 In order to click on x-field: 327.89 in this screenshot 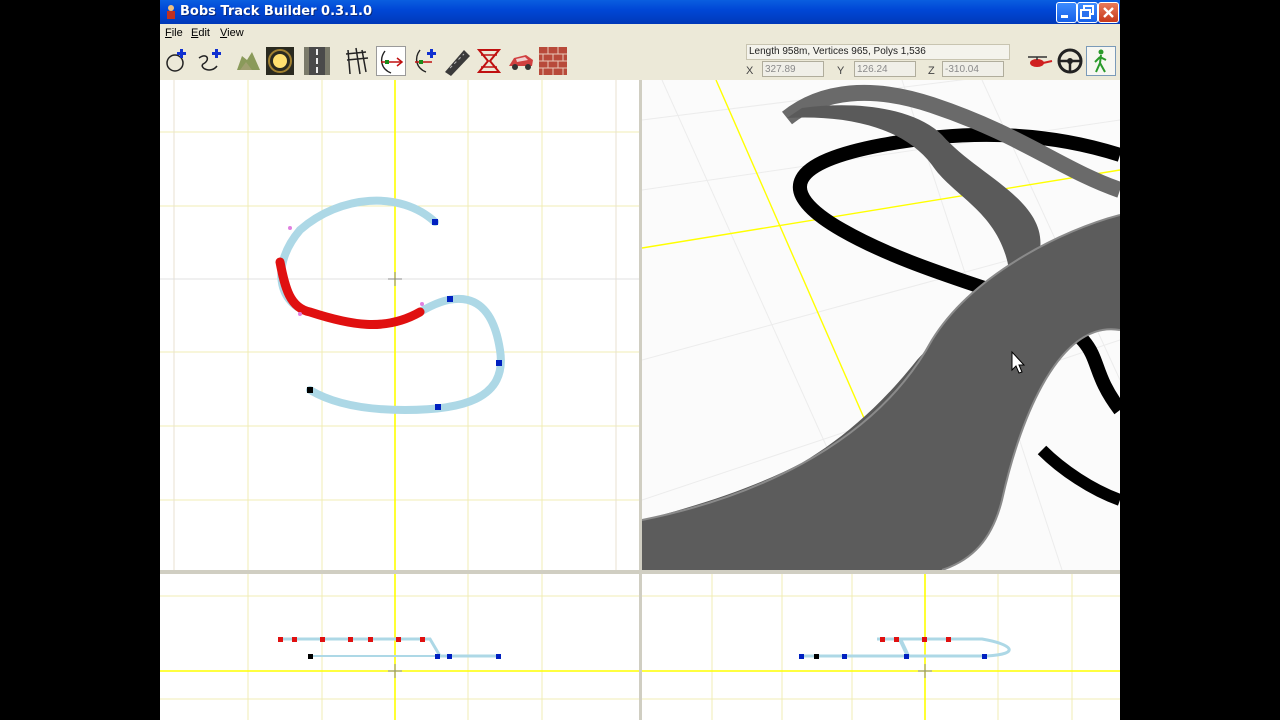, I will do `click(793, 69)`.